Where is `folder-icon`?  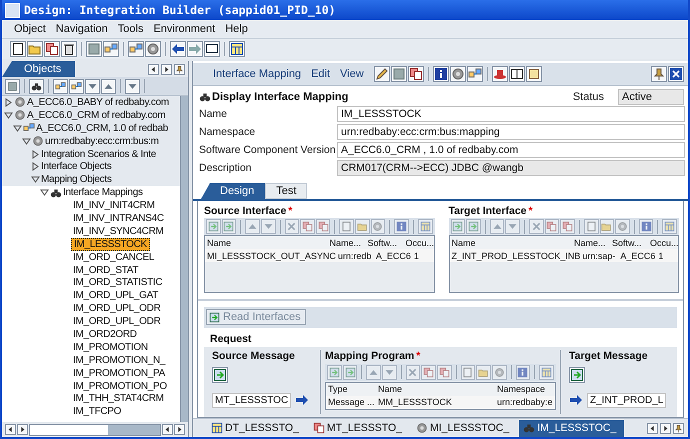 folder-icon is located at coordinates (35, 49).